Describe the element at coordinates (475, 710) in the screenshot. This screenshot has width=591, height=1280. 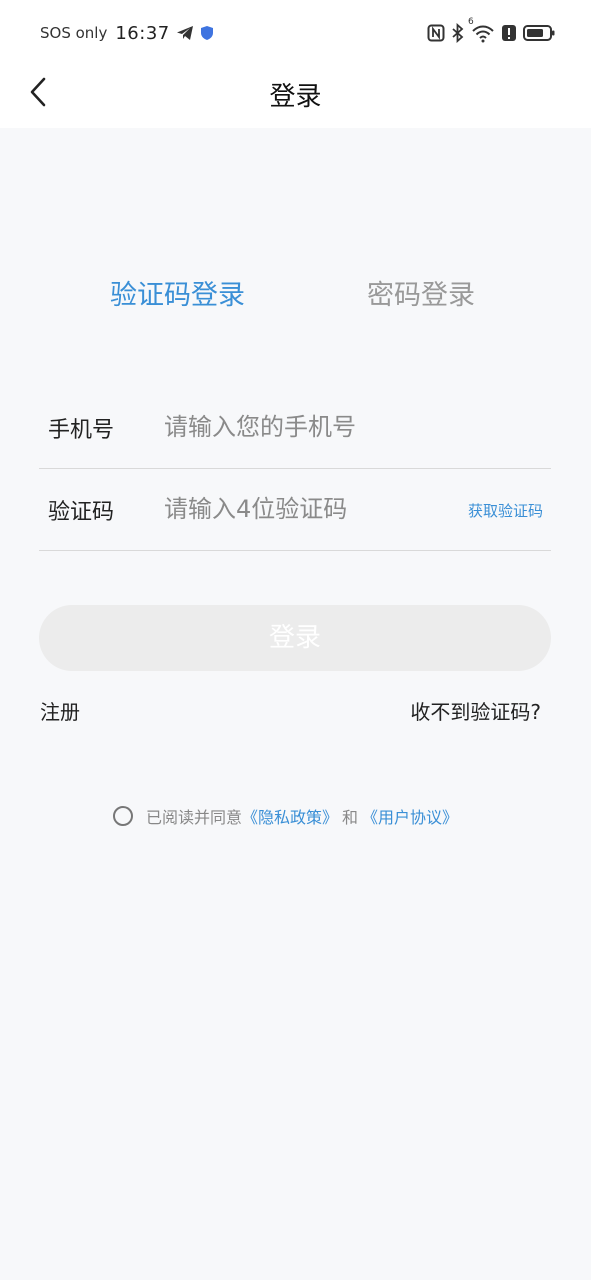
I see `no-code-link: 收不到验证码?` at that location.